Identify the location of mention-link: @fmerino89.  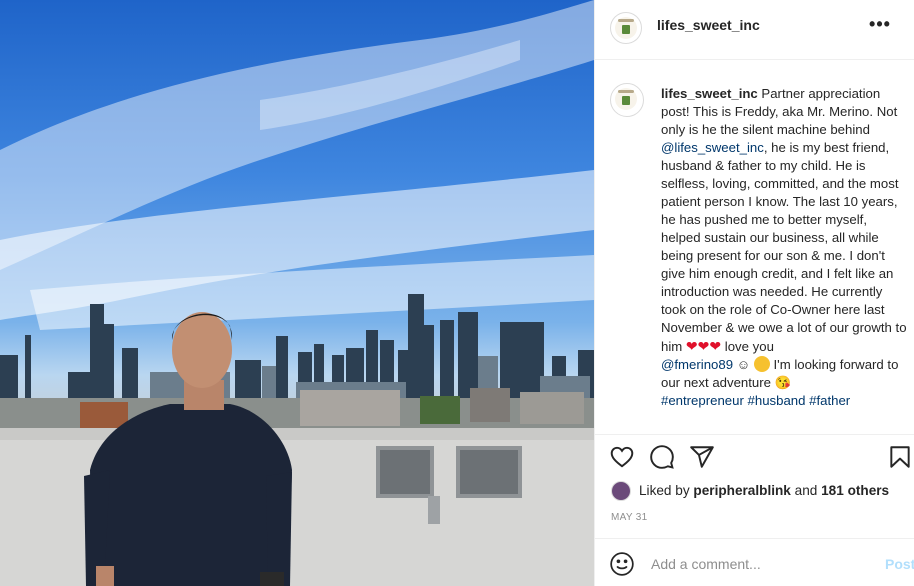
(697, 364).